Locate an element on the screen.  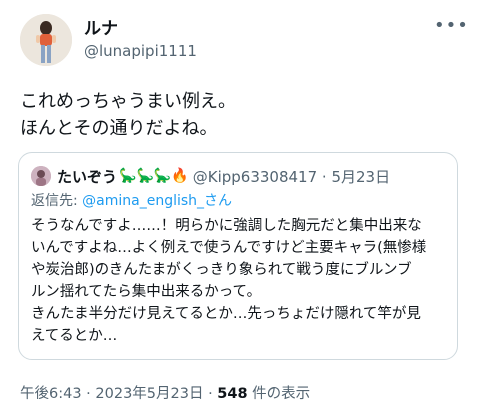
author-info: ルナ @lunapipi1111 is located at coordinates (140, 40).